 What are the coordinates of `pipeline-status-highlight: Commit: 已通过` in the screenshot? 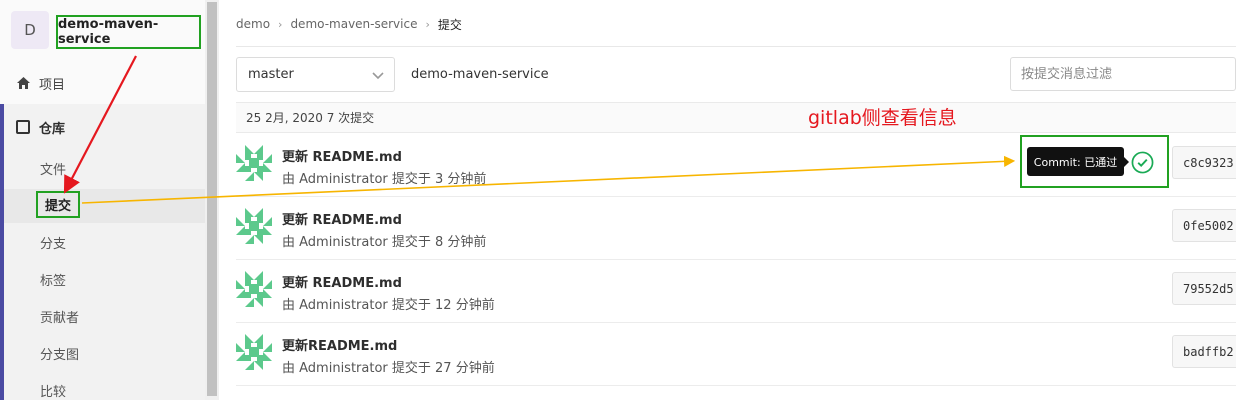 It's located at (1094, 161).